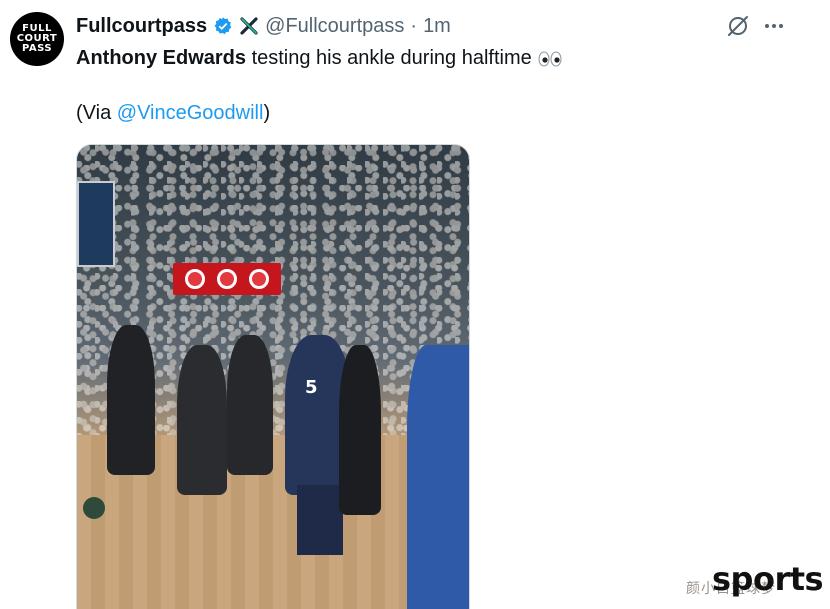 Image resolution: width=830 pixels, height=609 pixels. Describe the element at coordinates (190, 113) in the screenshot. I see `via-mention-link: @VinceGoodwill` at that location.